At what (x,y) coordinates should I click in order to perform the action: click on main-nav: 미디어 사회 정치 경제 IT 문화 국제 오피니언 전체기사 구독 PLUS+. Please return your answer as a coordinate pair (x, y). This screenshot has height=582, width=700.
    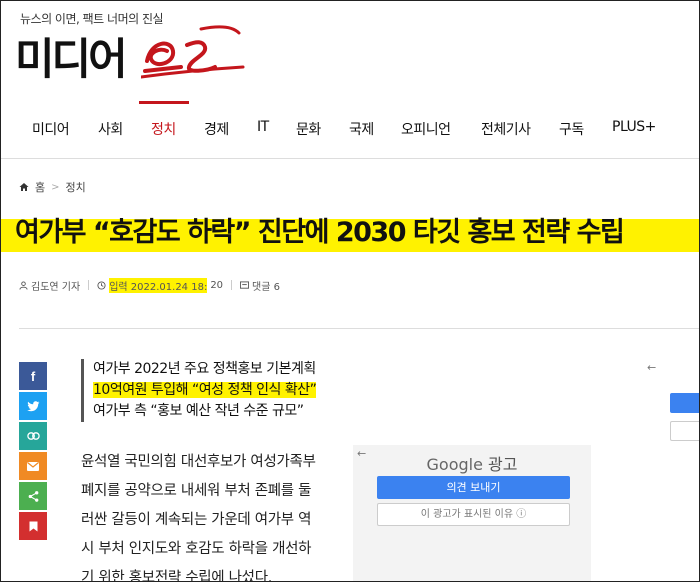
    Looking at the image, I should click on (350, 130).